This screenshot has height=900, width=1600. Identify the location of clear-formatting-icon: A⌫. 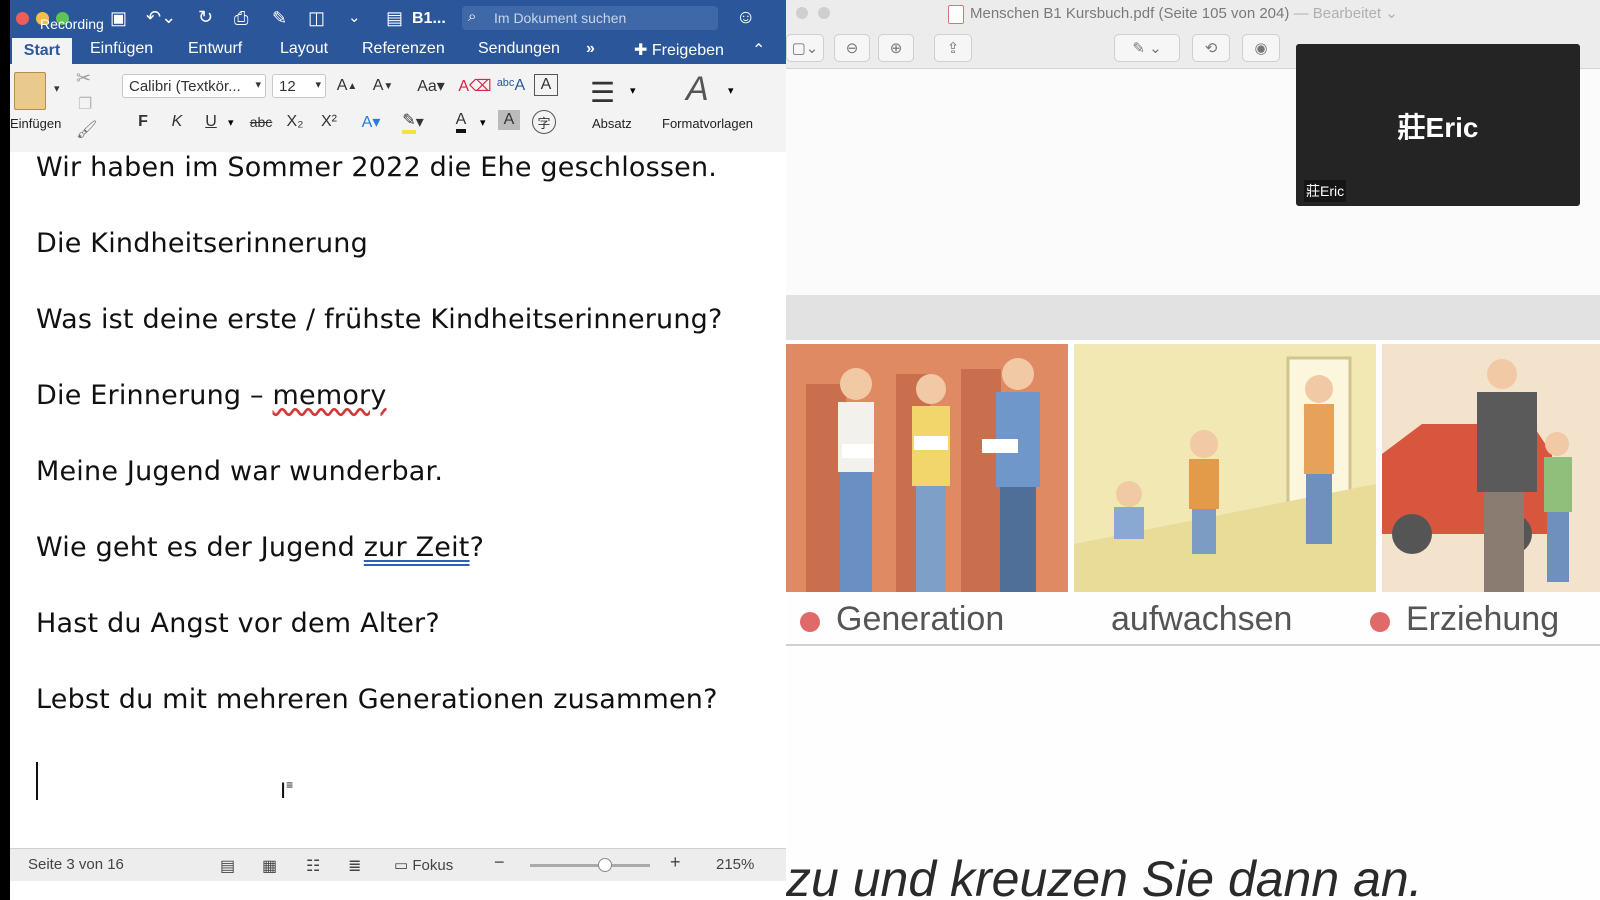
(474, 86).